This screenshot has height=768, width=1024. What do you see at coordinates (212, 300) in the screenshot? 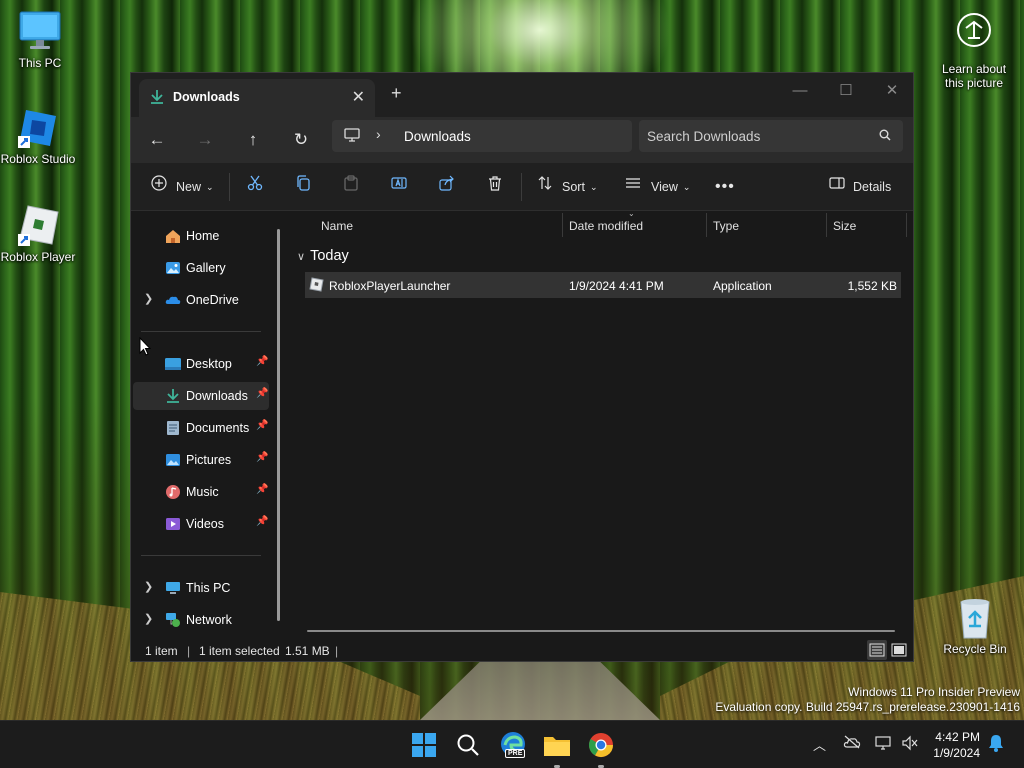
I see `sidebar-item-label: OneDrive` at bounding box center [212, 300].